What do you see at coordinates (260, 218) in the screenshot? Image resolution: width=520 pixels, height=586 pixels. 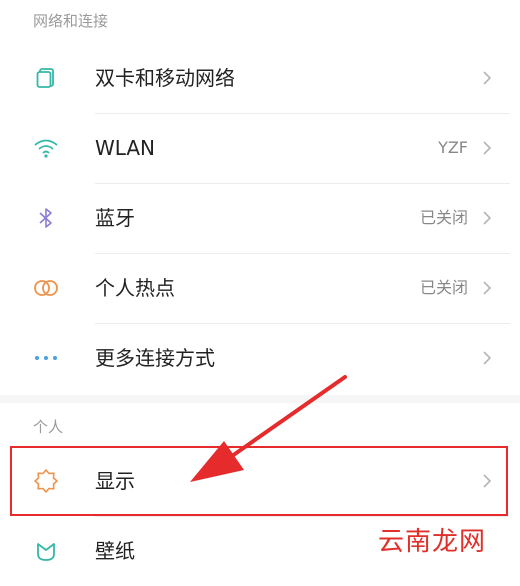 I see `settings-row-bluetooth: 蓝牙 已关闭` at bounding box center [260, 218].